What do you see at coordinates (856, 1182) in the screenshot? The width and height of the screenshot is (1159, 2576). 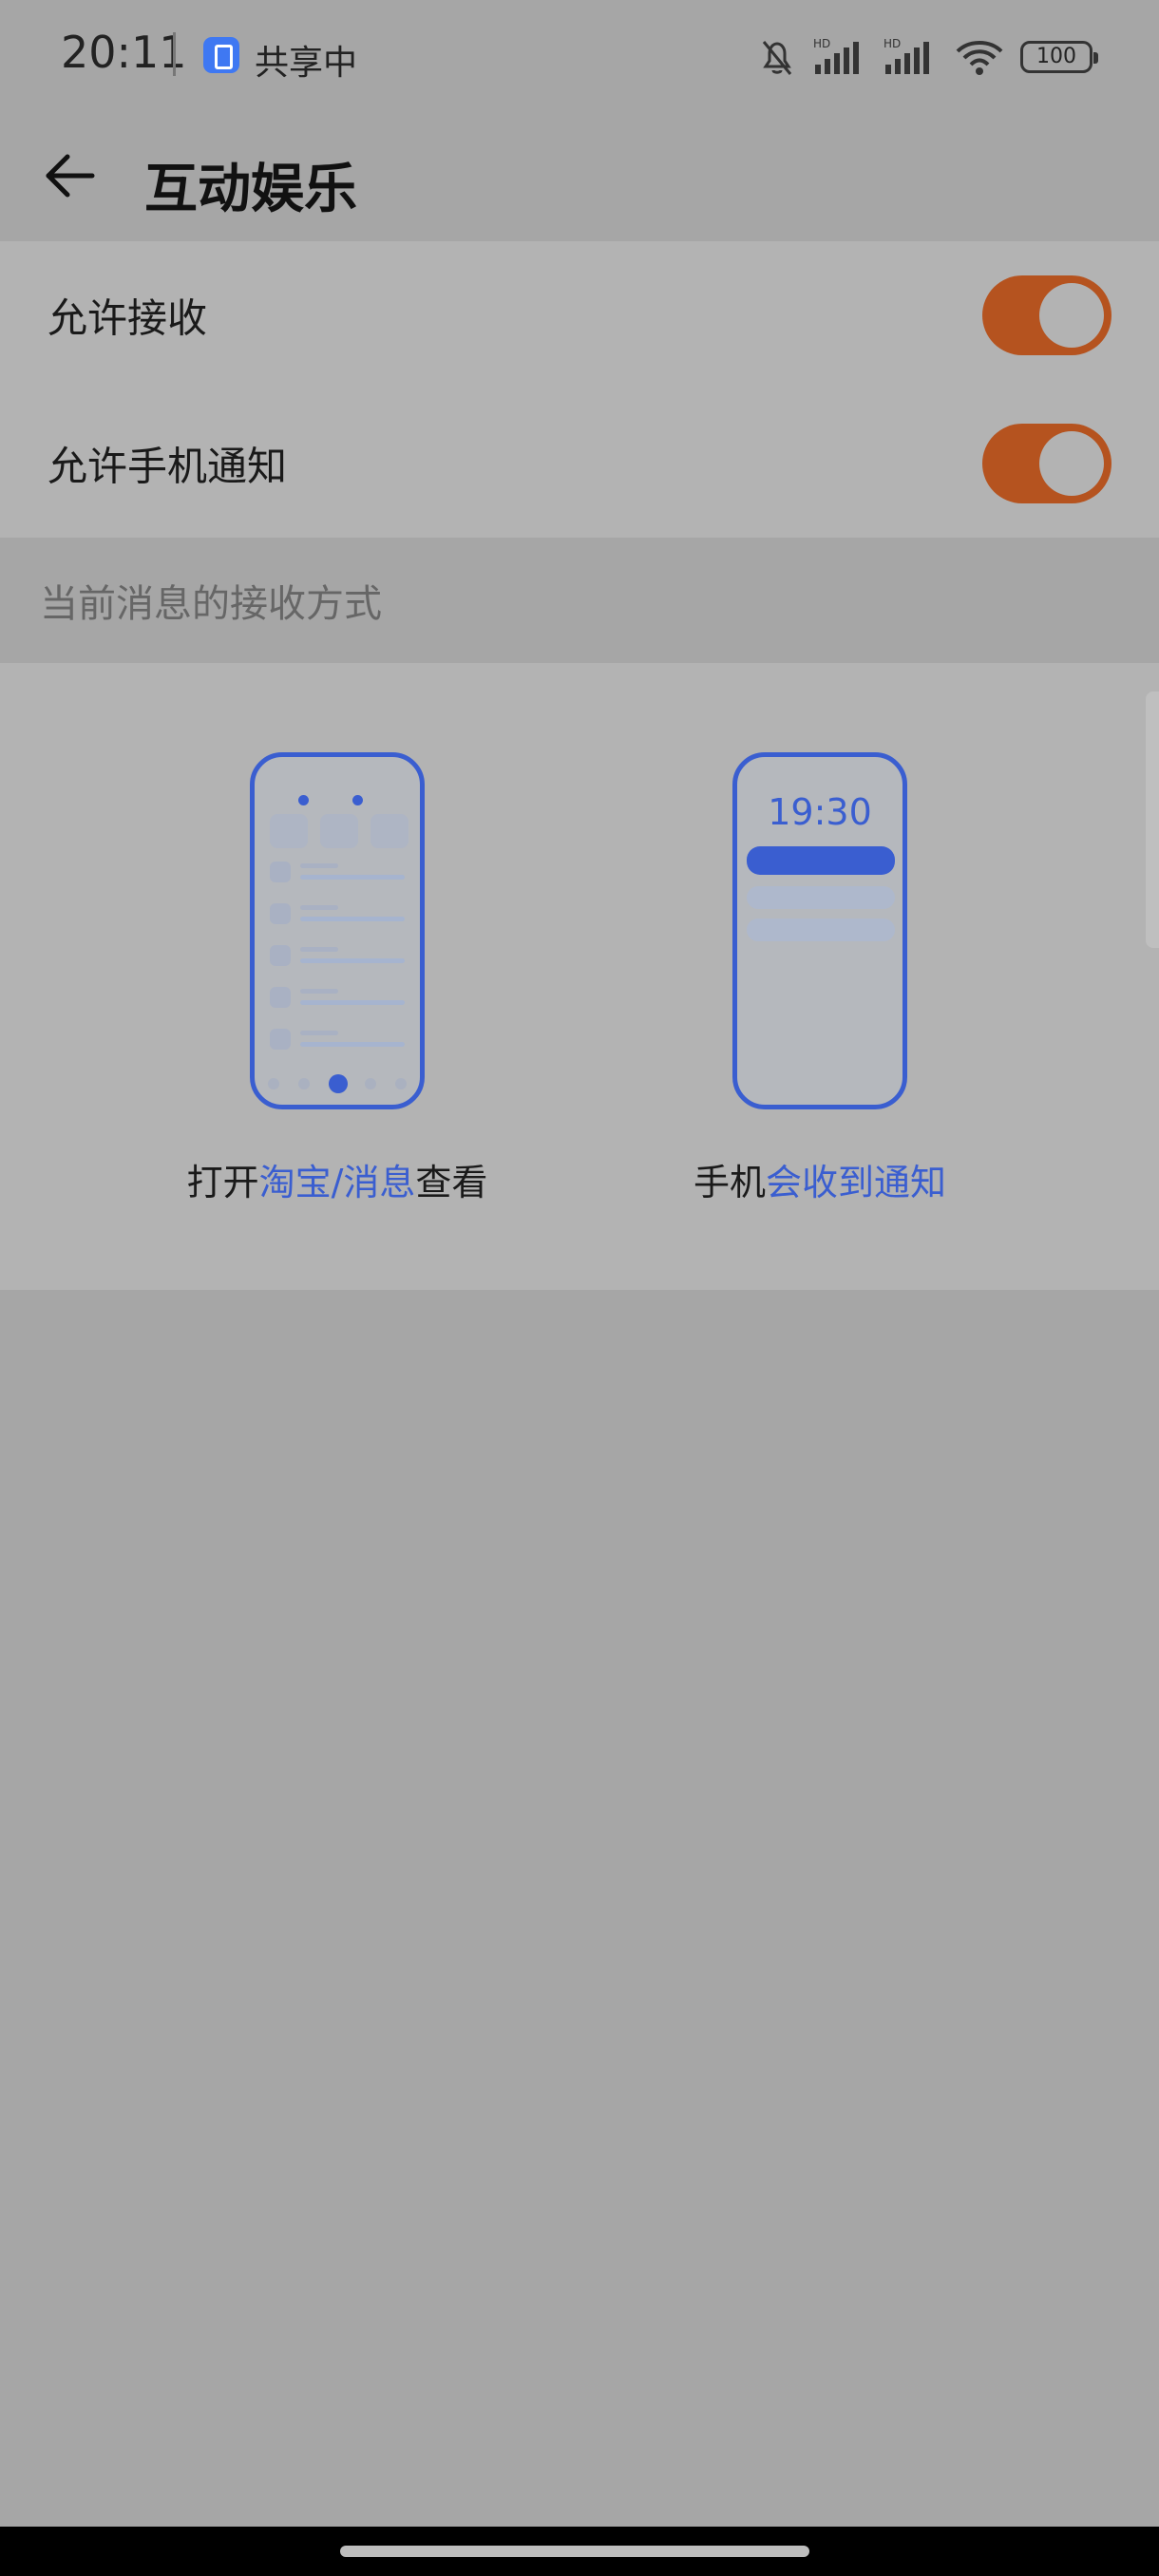 I see `caption-highlight: 会收到通知` at bounding box center [856, 1182].